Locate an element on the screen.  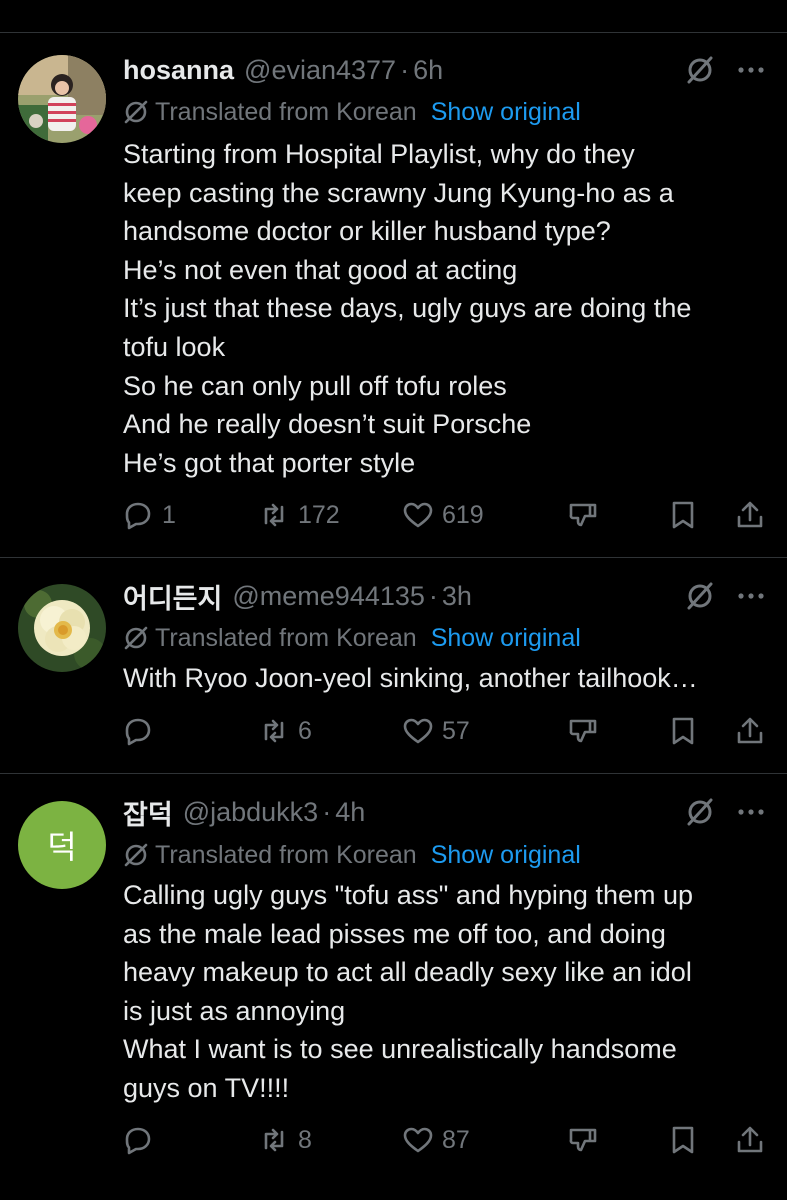
display-name: 잡덕 is located at coordinates (148, 812).